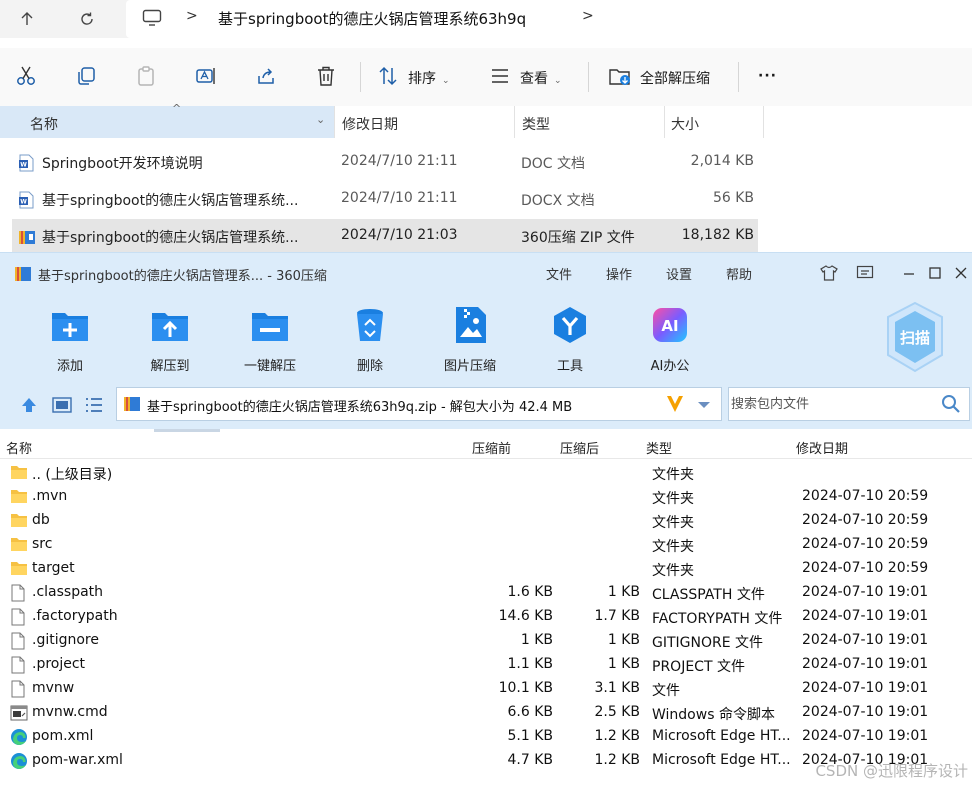 Image resolution: width=972 pixels, height=787 pixels. I want to click on cut-icon, so click(26, 76).